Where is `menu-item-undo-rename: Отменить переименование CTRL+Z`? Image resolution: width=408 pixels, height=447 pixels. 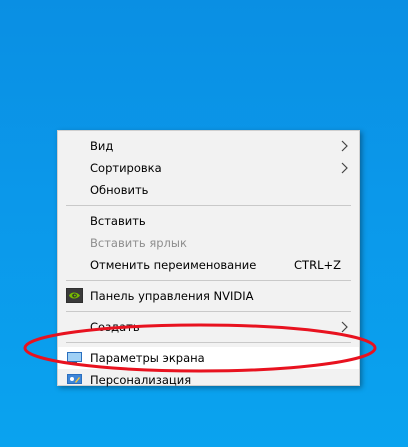
menu-item-undo-rename: Отменить переименование CTRL+Z is located at coordinates (208, 265).